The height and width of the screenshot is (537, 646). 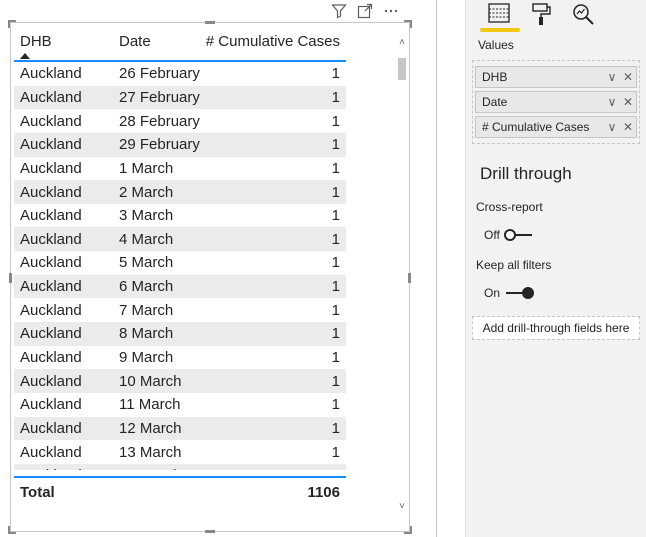 I want to click on table-row: Auckland 29 February 1, so click(x=180, y=144).